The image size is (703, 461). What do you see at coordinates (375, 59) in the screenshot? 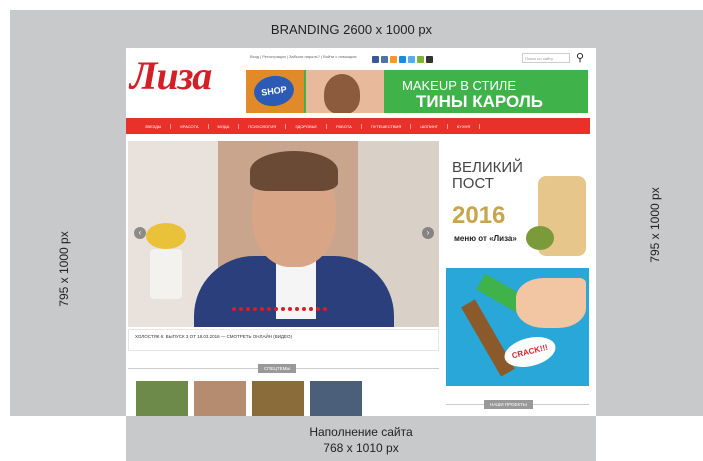
I see `facebook-icon` at bounding box center [375, 59].